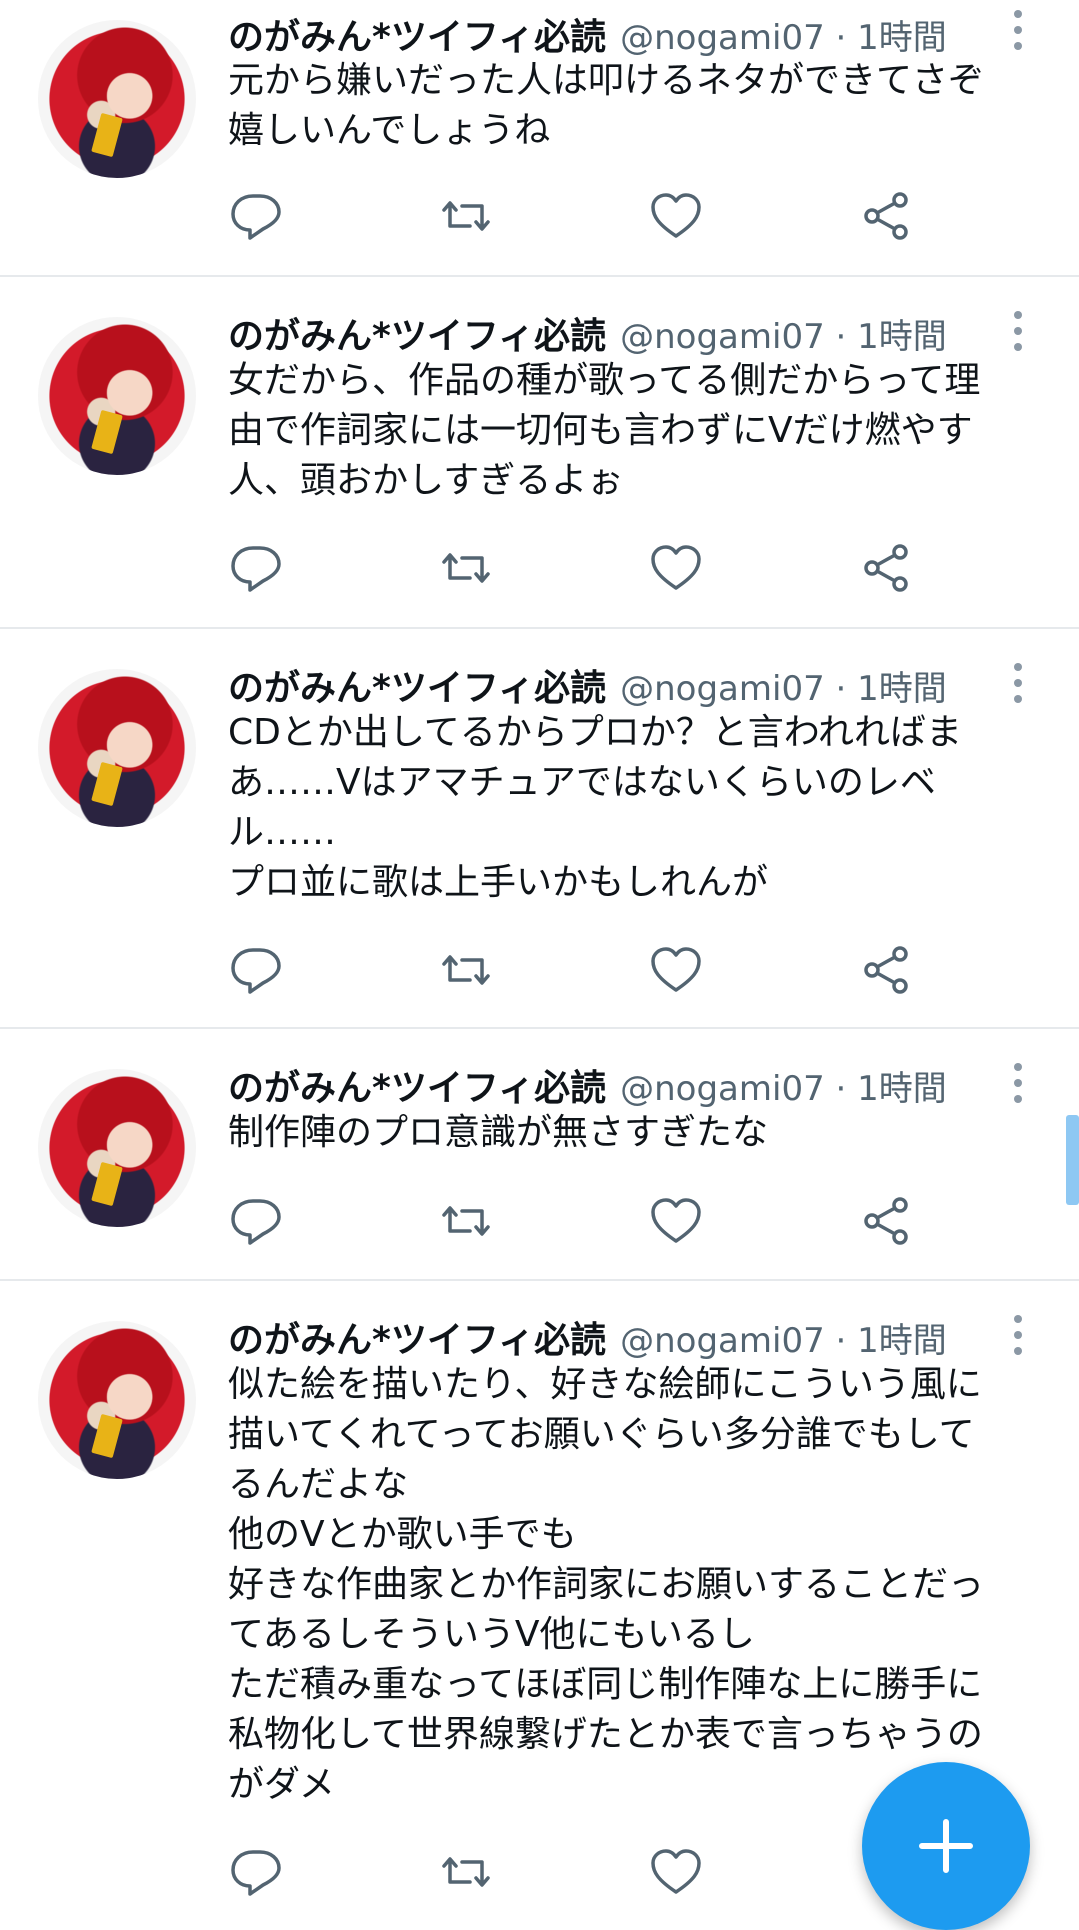 The image size is (1079, 1930). What do you see at coordinates (606, 105) in the screenshot?
I see `tweet-text: 元から嫌いだった人は叩けるネタができてさぞ 嬉しいんでしょうね` at bounding box center [606, 105].